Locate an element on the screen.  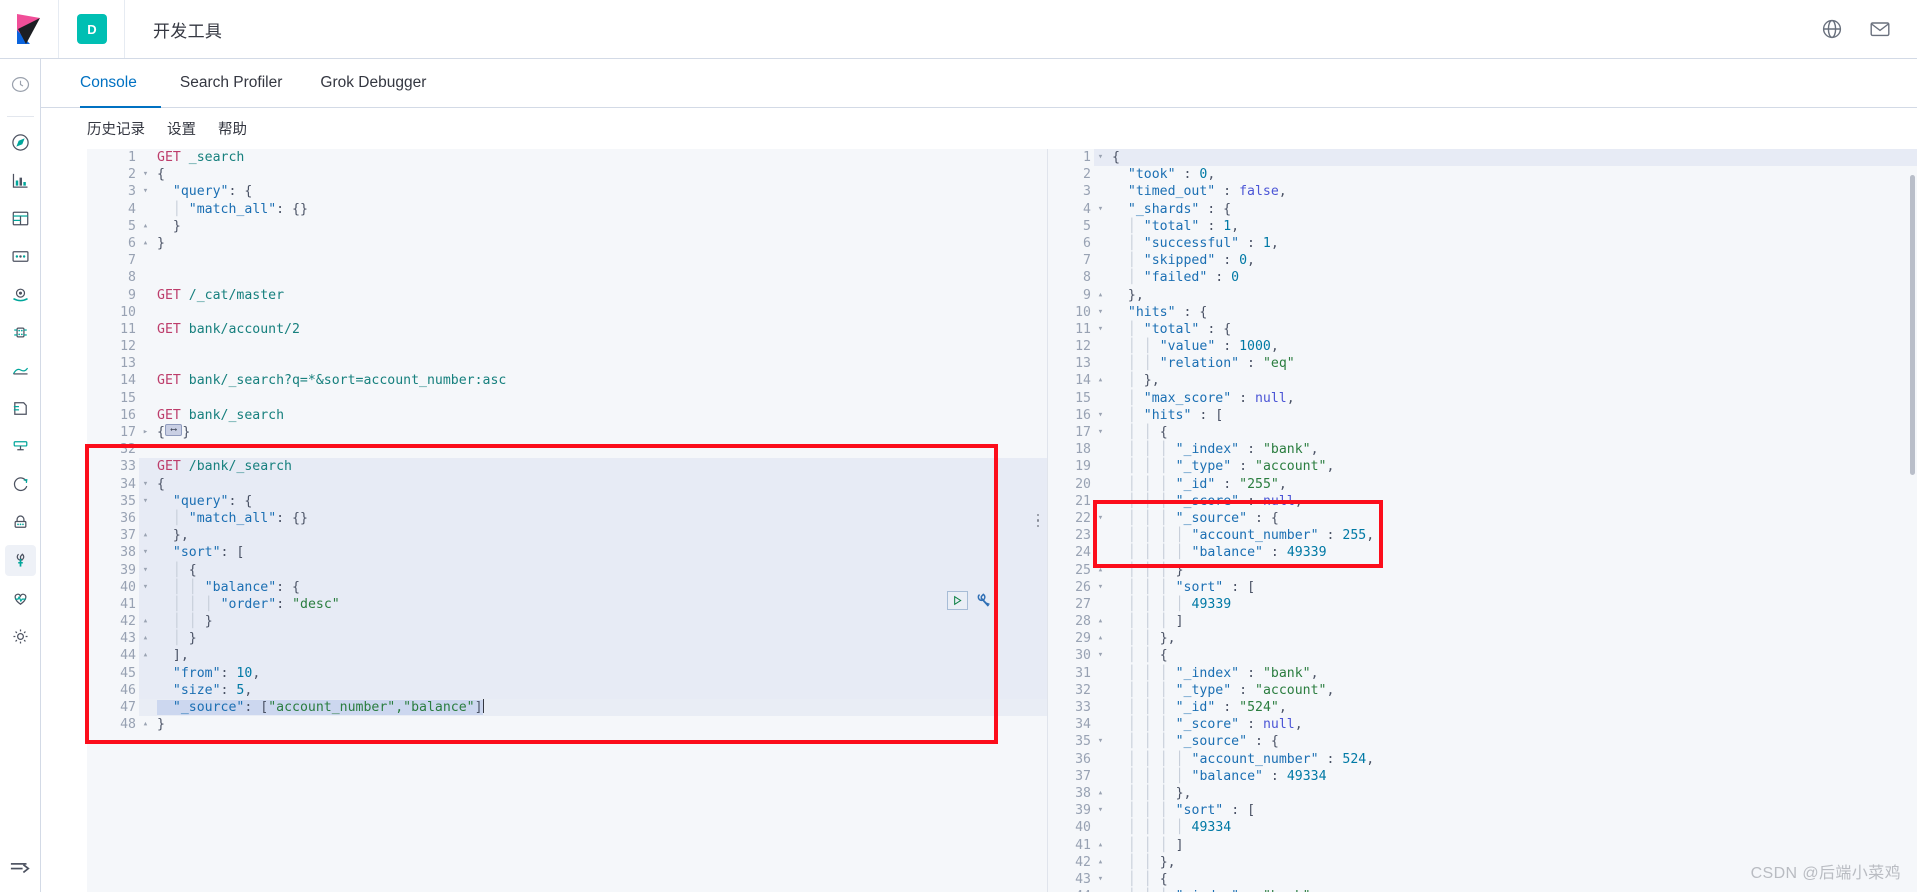
code-line: 13 │ │ "relation" : "eq" is located at coordinates (1482, 364).